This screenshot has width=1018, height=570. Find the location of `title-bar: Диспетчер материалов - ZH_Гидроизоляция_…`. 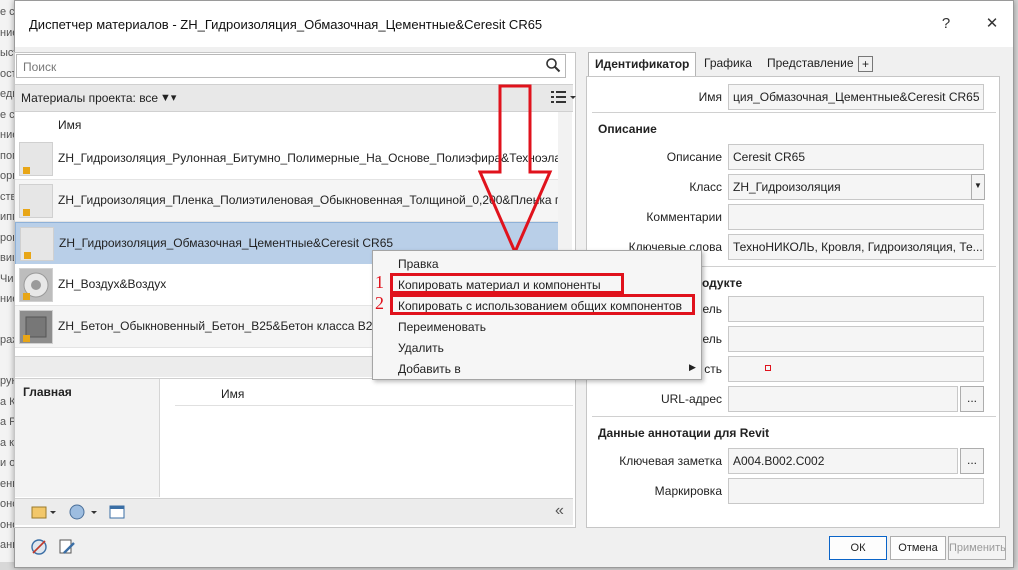

title-bar: Диспетчер материалов - ZH_Гидроизоляция_… is located at coordinates (514, 24).